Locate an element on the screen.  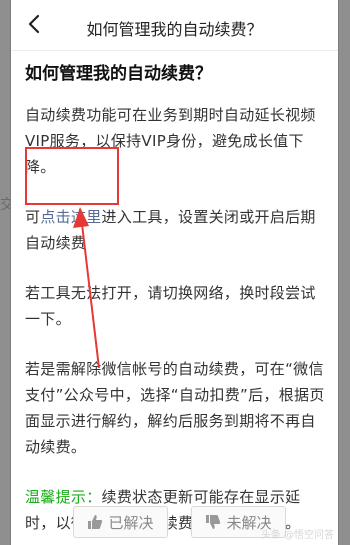
paragraph-tool: 可点击这里进入工具，设置关闭或开启后期自动续费 is located at coordinates (175, 230).